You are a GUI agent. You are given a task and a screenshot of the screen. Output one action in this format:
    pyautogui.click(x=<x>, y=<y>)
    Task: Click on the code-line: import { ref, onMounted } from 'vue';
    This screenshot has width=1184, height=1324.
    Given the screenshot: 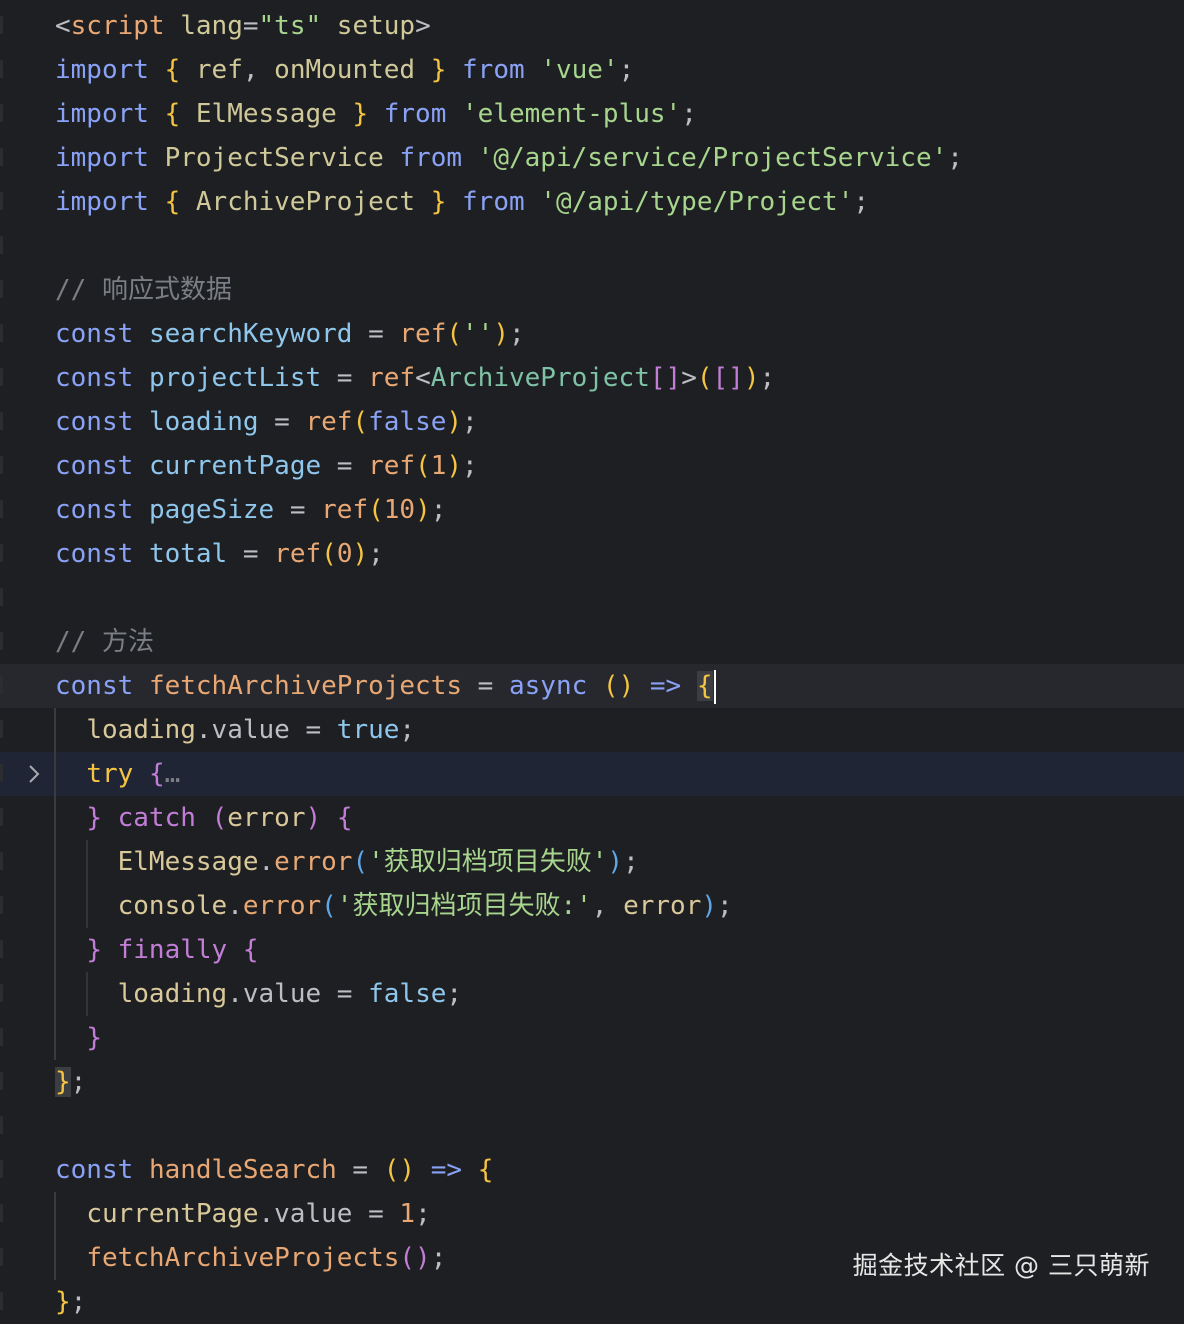 What is the action you would take?
    pyautogui.click(x=592, y=70)
    